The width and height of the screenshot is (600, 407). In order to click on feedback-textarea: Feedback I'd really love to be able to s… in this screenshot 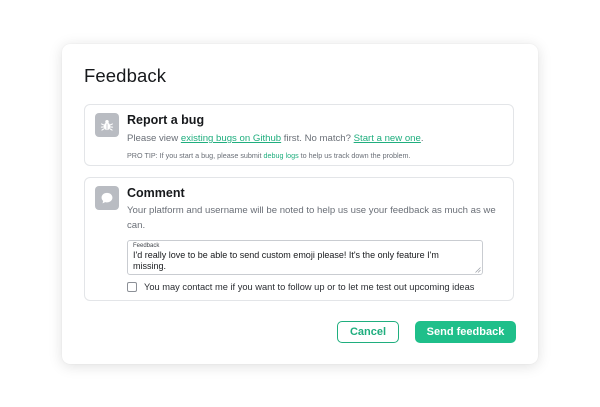, I will do `click(305, 257)`.